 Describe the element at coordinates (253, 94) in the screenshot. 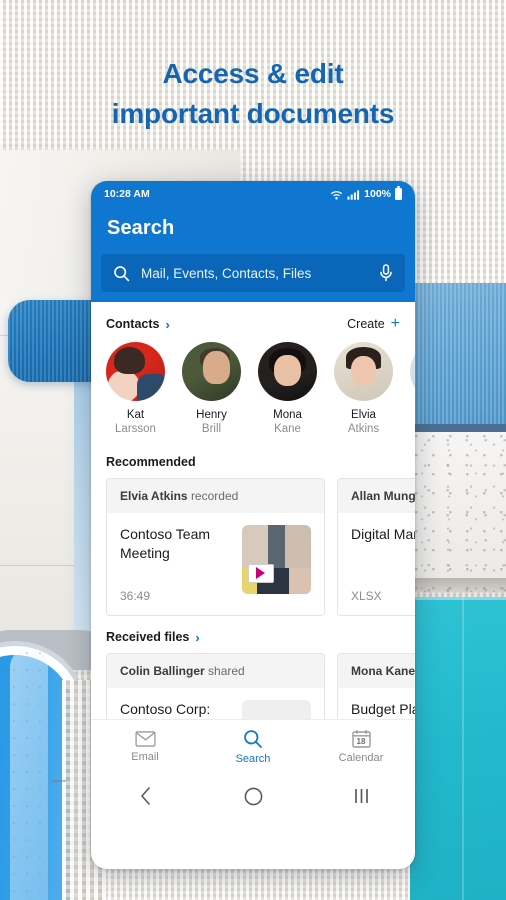

I see `promo-headline: Access & edit important documents` at that location.